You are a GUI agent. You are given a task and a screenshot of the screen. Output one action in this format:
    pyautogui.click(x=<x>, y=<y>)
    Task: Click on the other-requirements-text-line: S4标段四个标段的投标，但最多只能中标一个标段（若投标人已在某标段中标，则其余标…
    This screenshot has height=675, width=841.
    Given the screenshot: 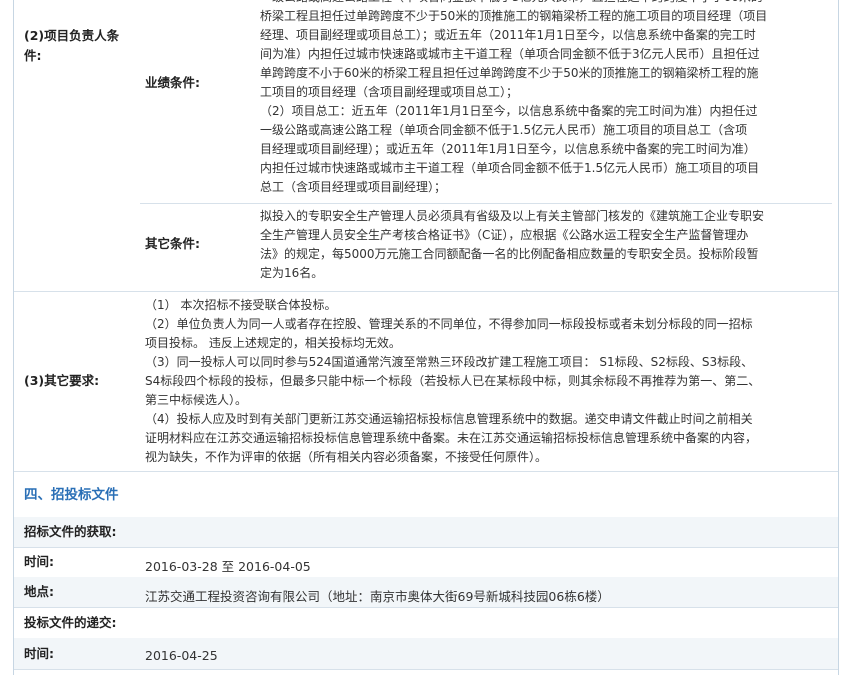 What is the action you would take?
    pyautogui.click(x=453, y=381)
    